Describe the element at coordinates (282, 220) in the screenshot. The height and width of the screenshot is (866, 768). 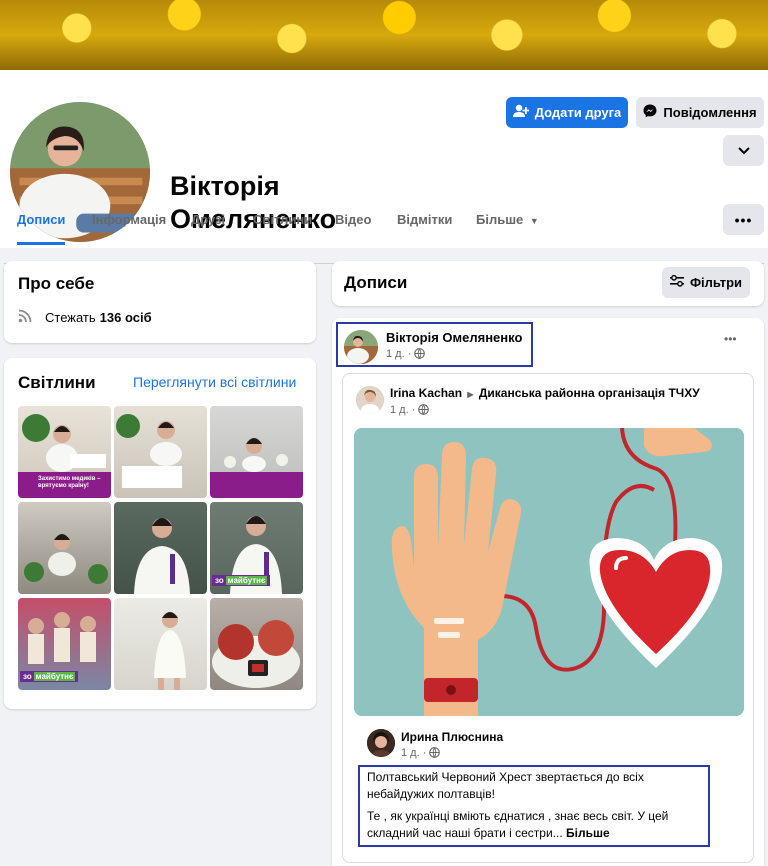
I see `tab-photos: Світлини` at that location.